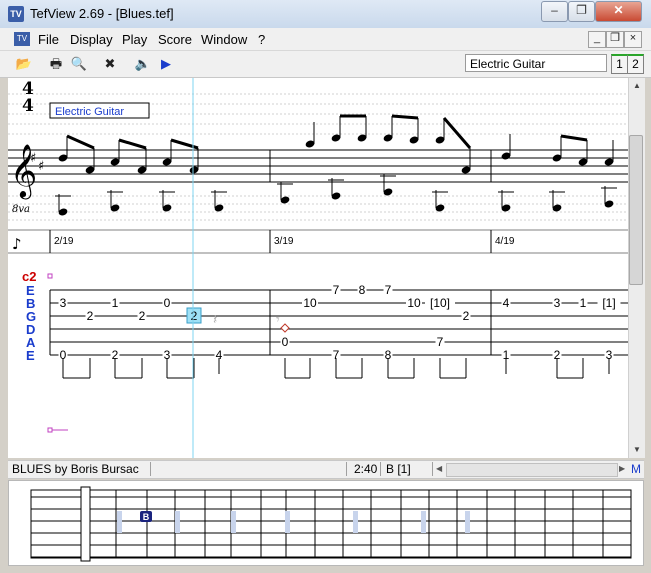  What do you see at coordinates (21, 209) in the screenshot?
I see `octave-label: 8va` at bounding box center [21, 209].